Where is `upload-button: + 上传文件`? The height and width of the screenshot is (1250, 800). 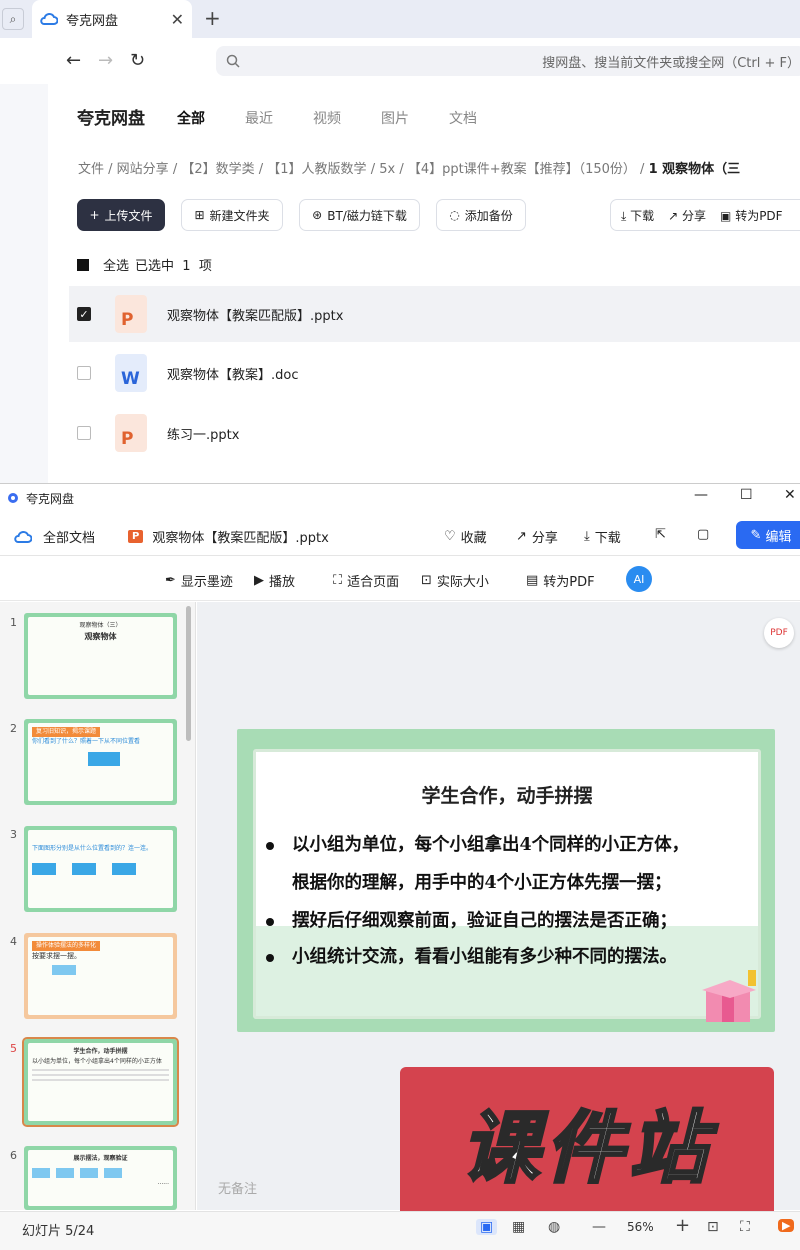
upload-button: + 上传文件 is located at coordinates (121, 215).